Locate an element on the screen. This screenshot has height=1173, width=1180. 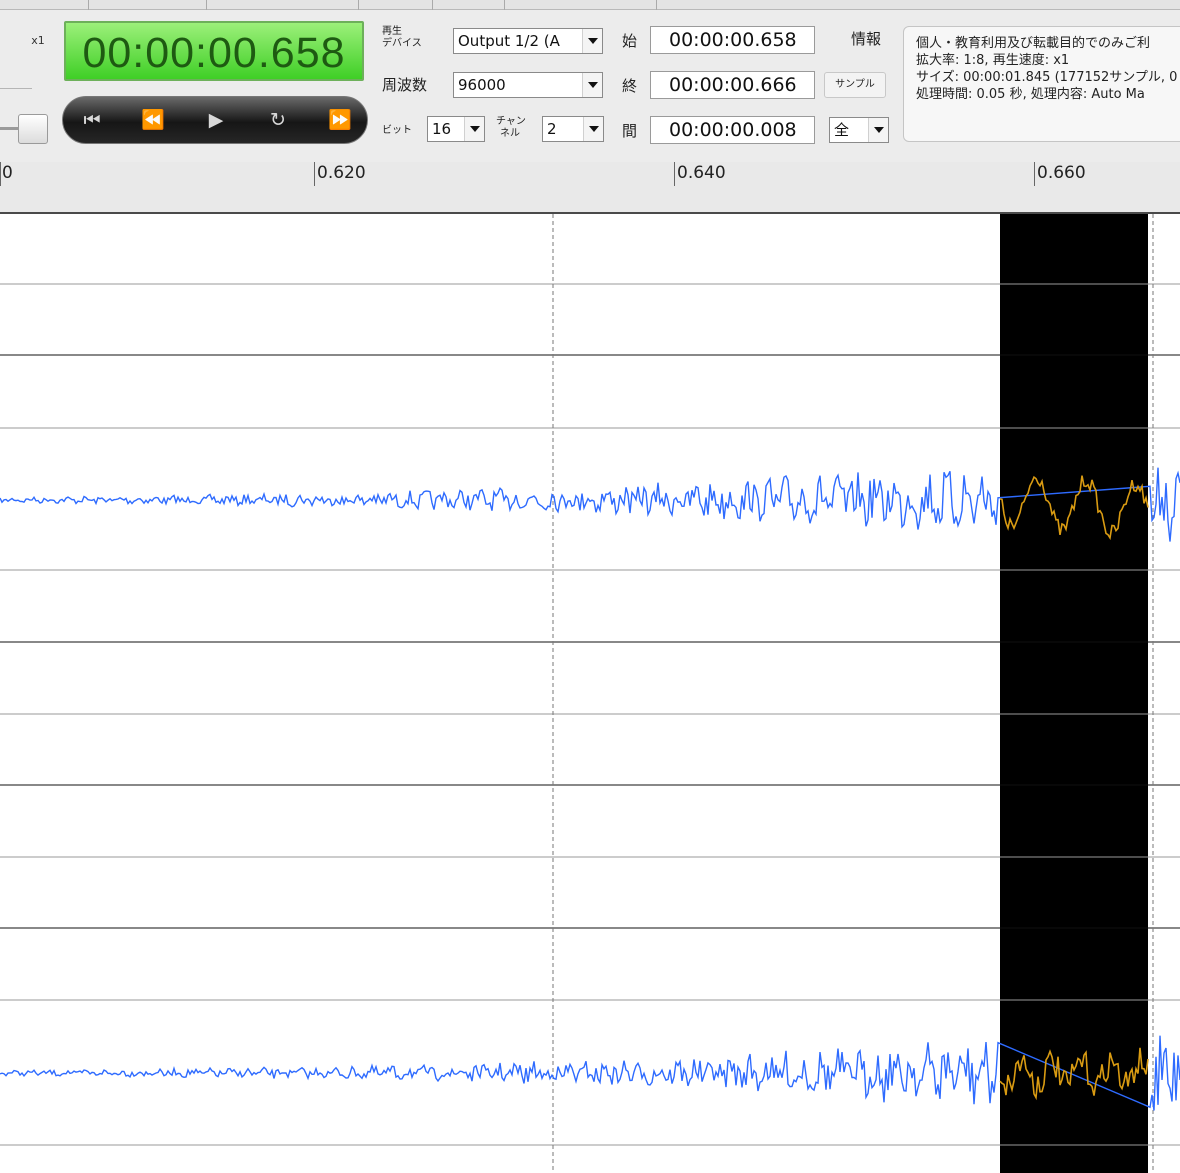
info-line-zoom: 拡大率: 1:8, 再生速度: x1 is located at coordinates (993, 60).